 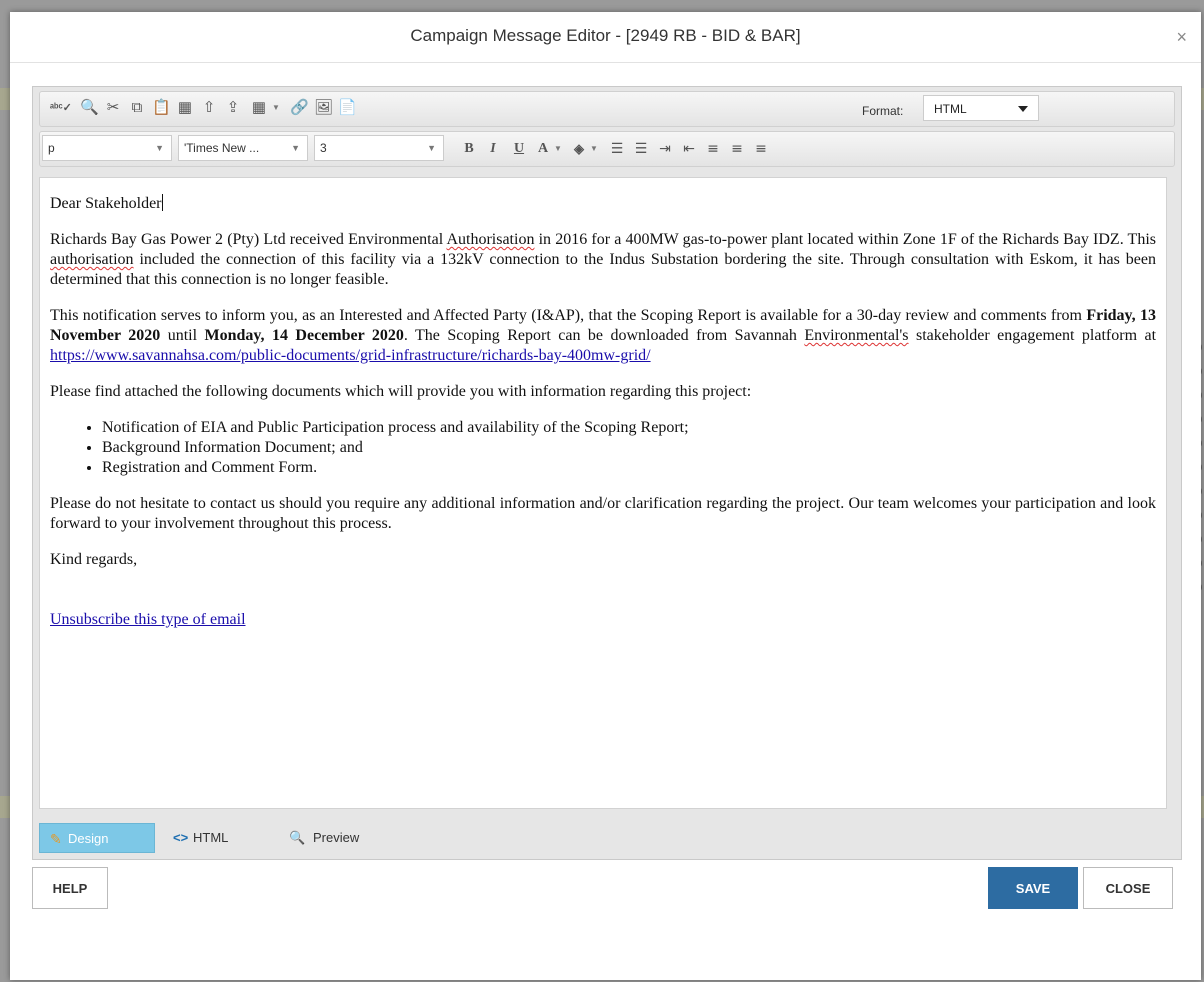 What do you see at coordinates (737, 149) in the screenshot?
I see `align-center-icon: ≡` at bounding box center [737, 149].